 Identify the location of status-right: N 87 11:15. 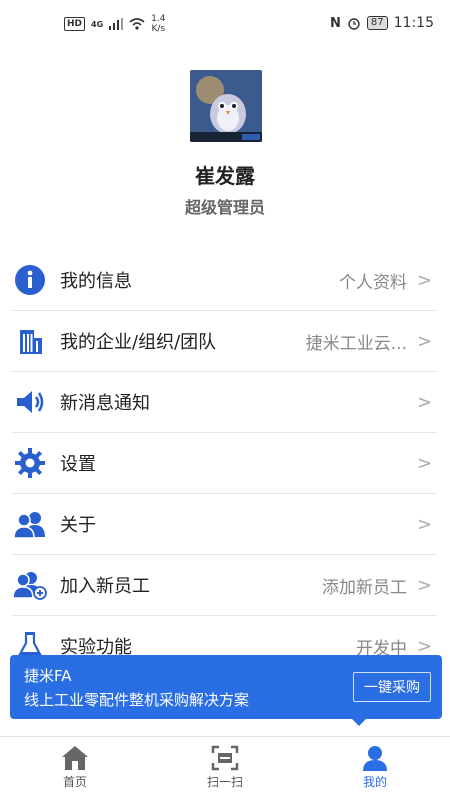
(382, 23).